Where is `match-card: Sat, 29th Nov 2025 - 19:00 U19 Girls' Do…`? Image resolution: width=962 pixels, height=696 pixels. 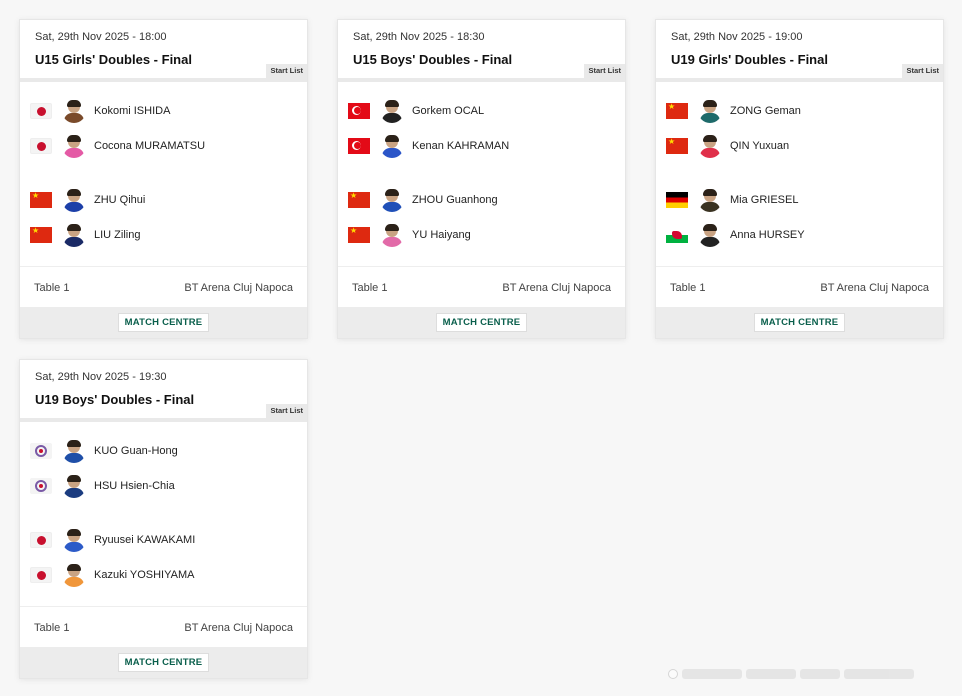 match-card: Sat, 29th Nov 2025 - 19:00 U19 Girls' Do… is located at coordinates (799, 179).